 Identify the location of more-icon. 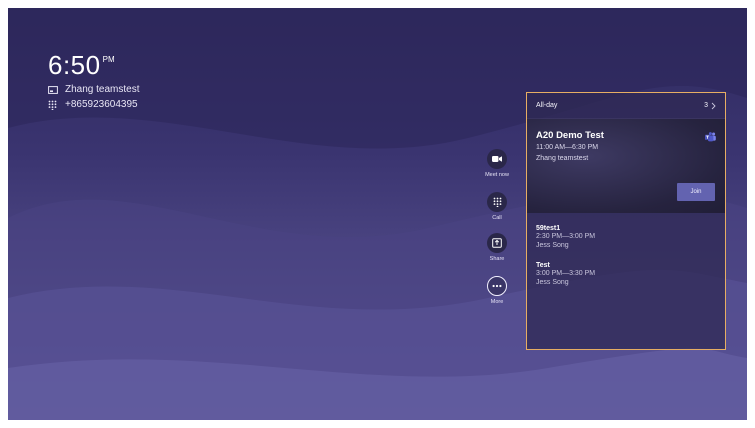
(497, 286).